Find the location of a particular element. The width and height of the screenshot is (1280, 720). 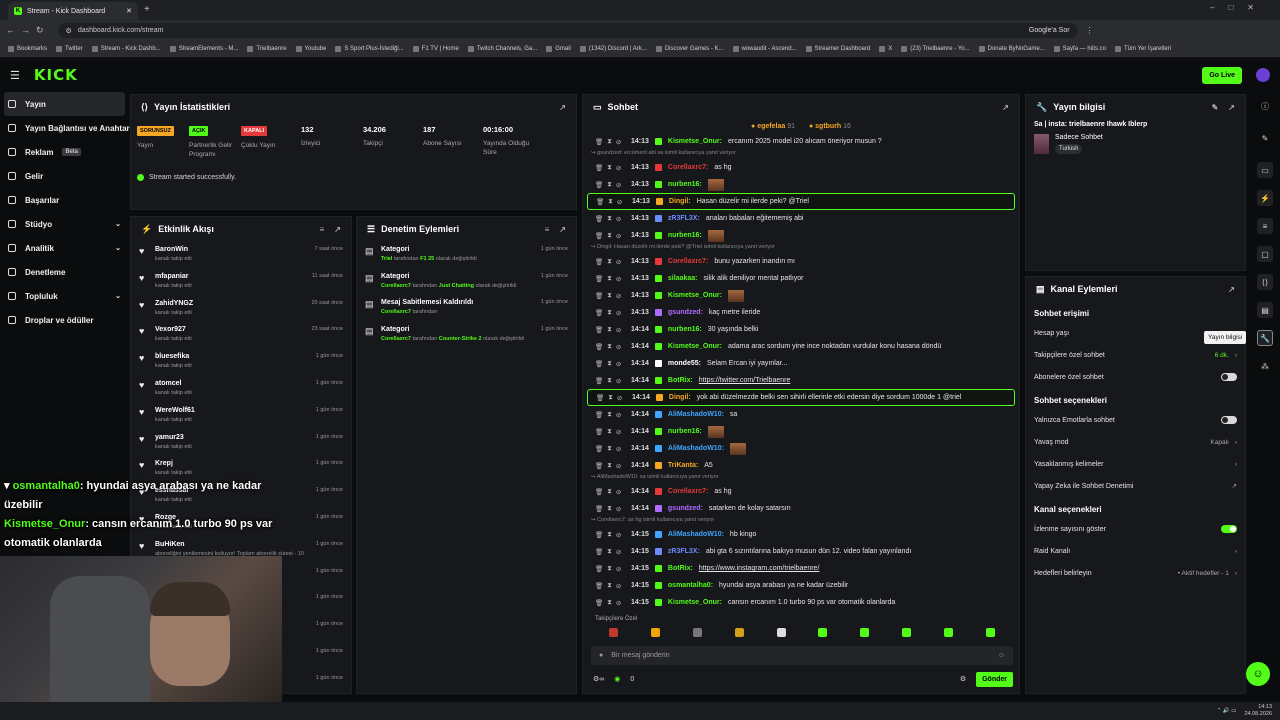

option-7: İzlenme sayısını göster is located at coordinates (1135, 529).